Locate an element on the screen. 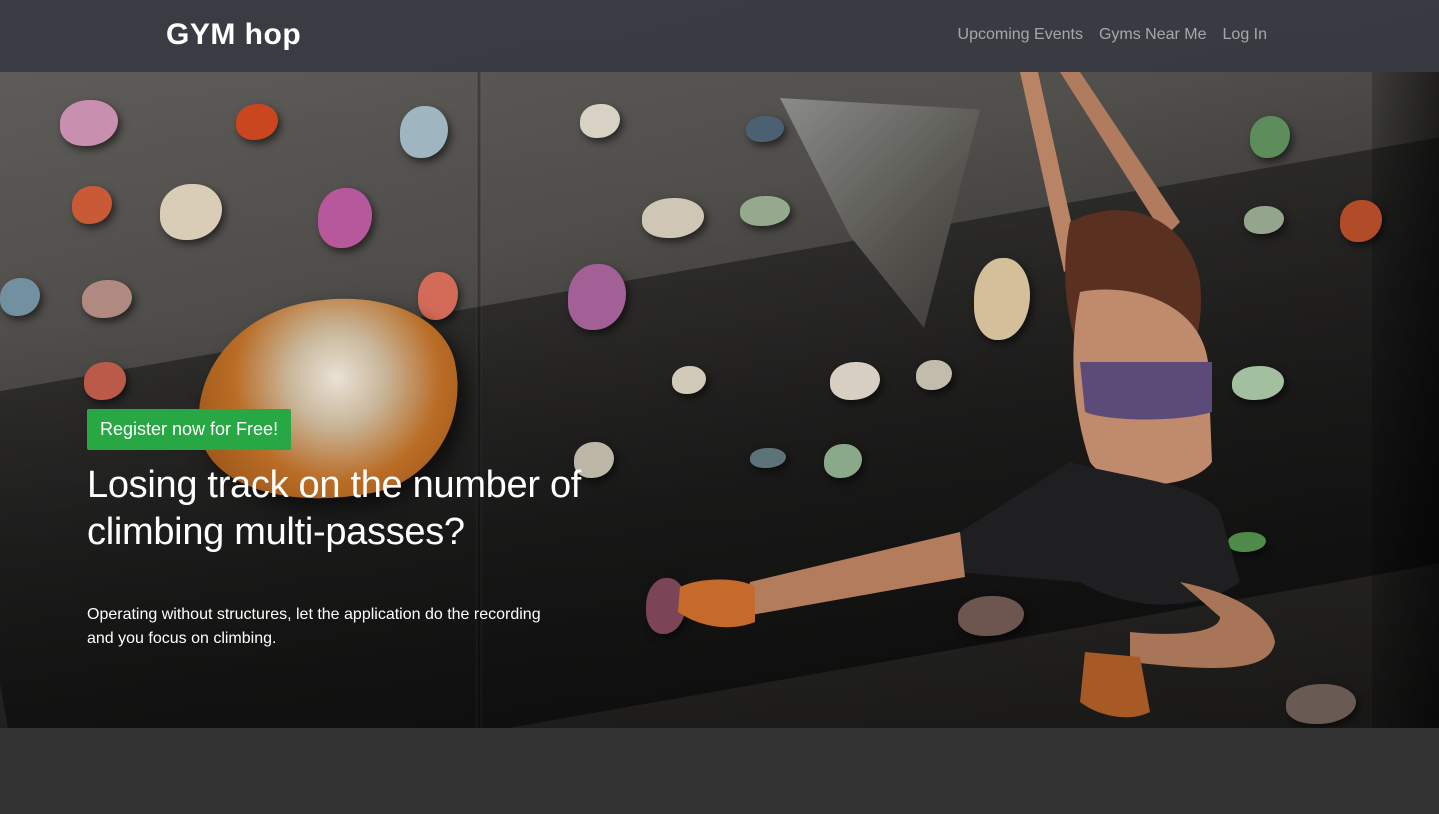  nav-links: Upcoming Events Gyms Near Me Log In is located at coordinates (1112, 35).